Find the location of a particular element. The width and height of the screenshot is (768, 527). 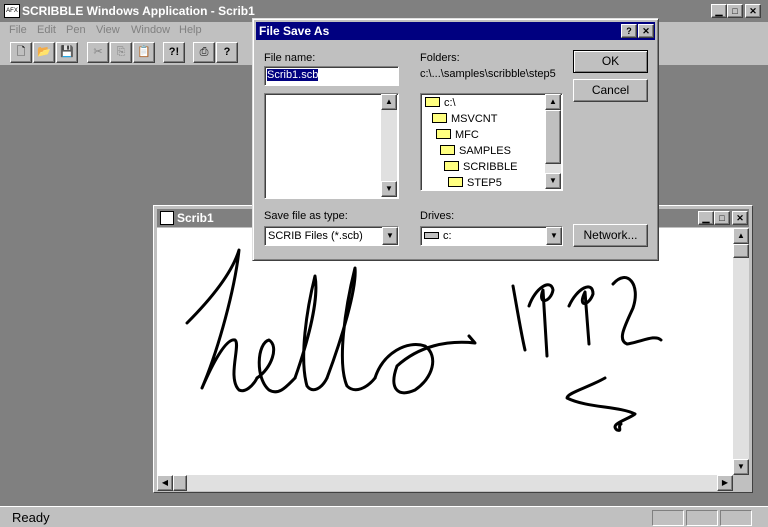

dialog-help-button: ? is located at coordinates (629, 31).